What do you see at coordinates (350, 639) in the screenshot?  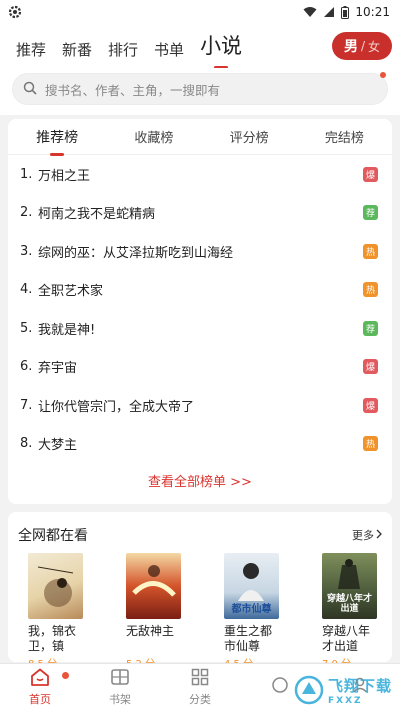 I see `book-title: 穿越八年才出道` at bounding box center [350, 639].